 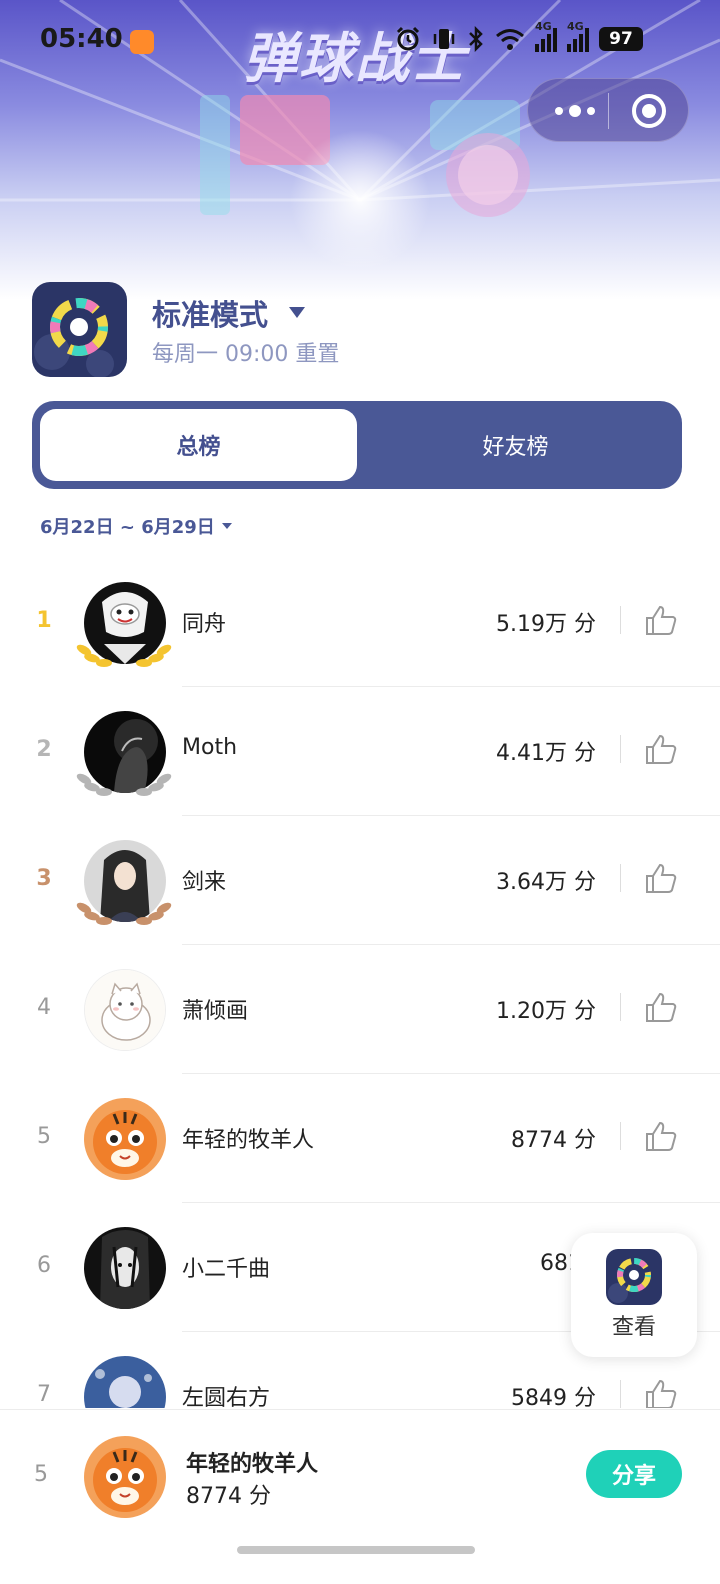 What do you see at coordinates (476, 39) in the screenshot?
I see `bluetooth-icon` at bounding box center [476, 39].